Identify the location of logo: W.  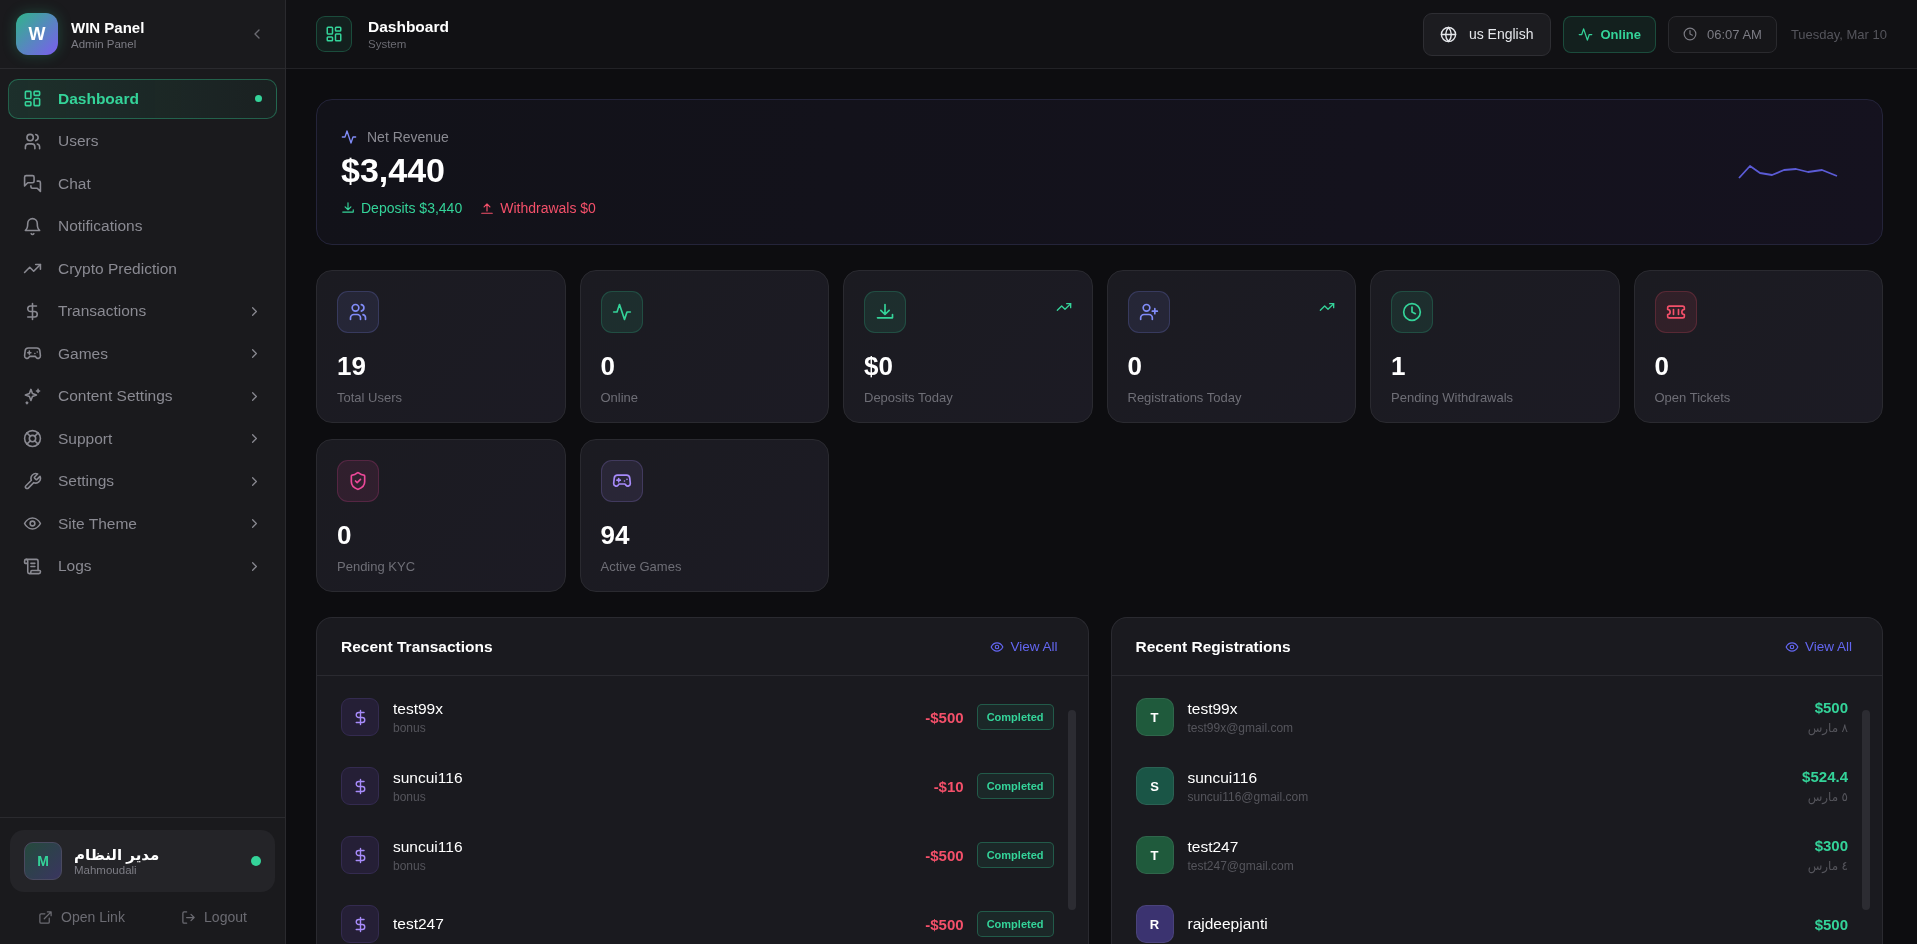
(37, 34).